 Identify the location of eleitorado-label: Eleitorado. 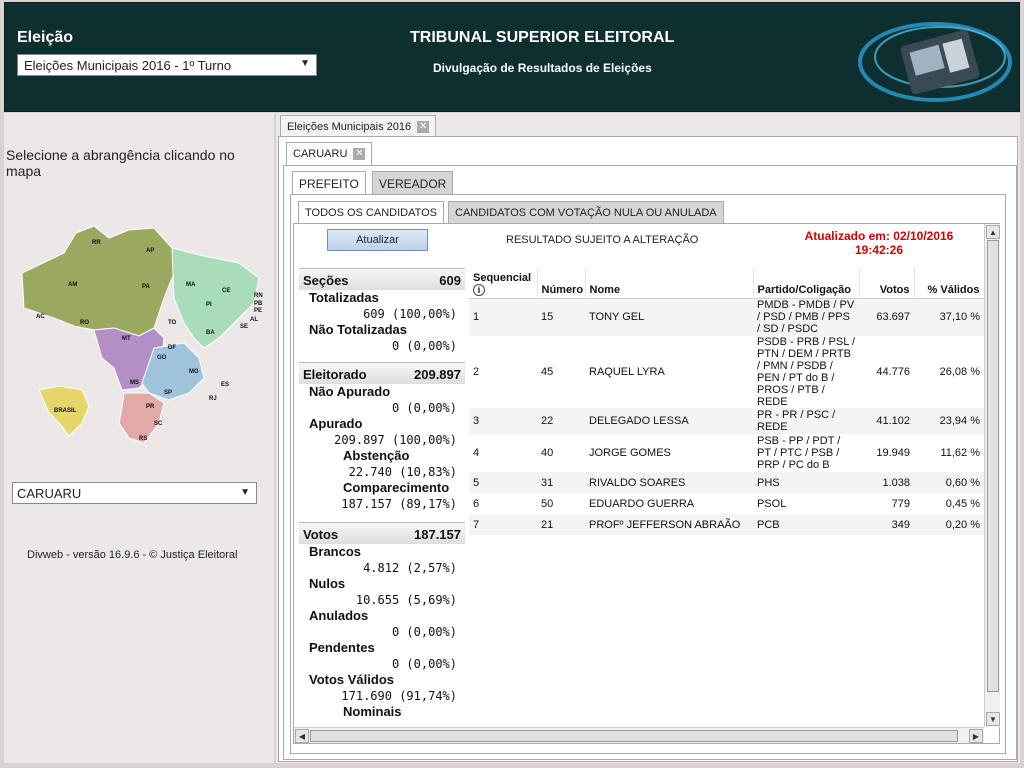
(335, 374).